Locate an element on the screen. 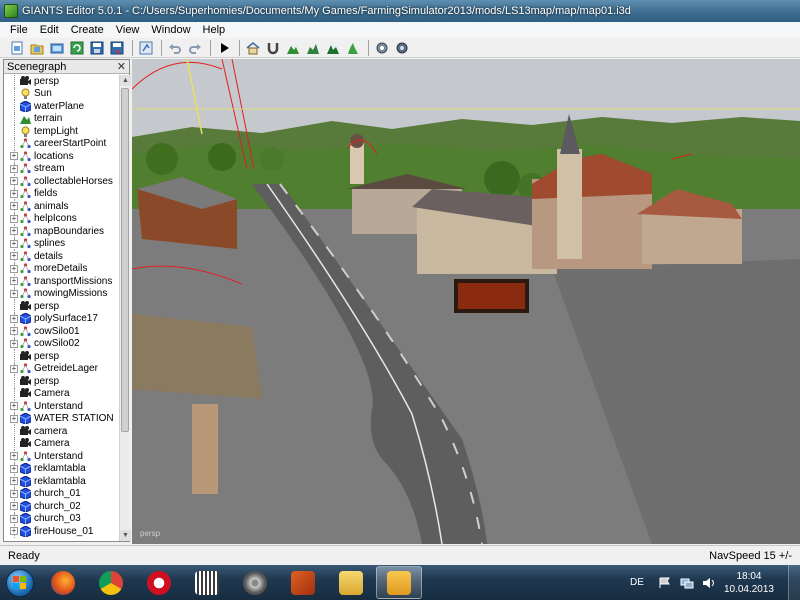  tree-node: + mapBoundaries is located at coordinates (61, 231).